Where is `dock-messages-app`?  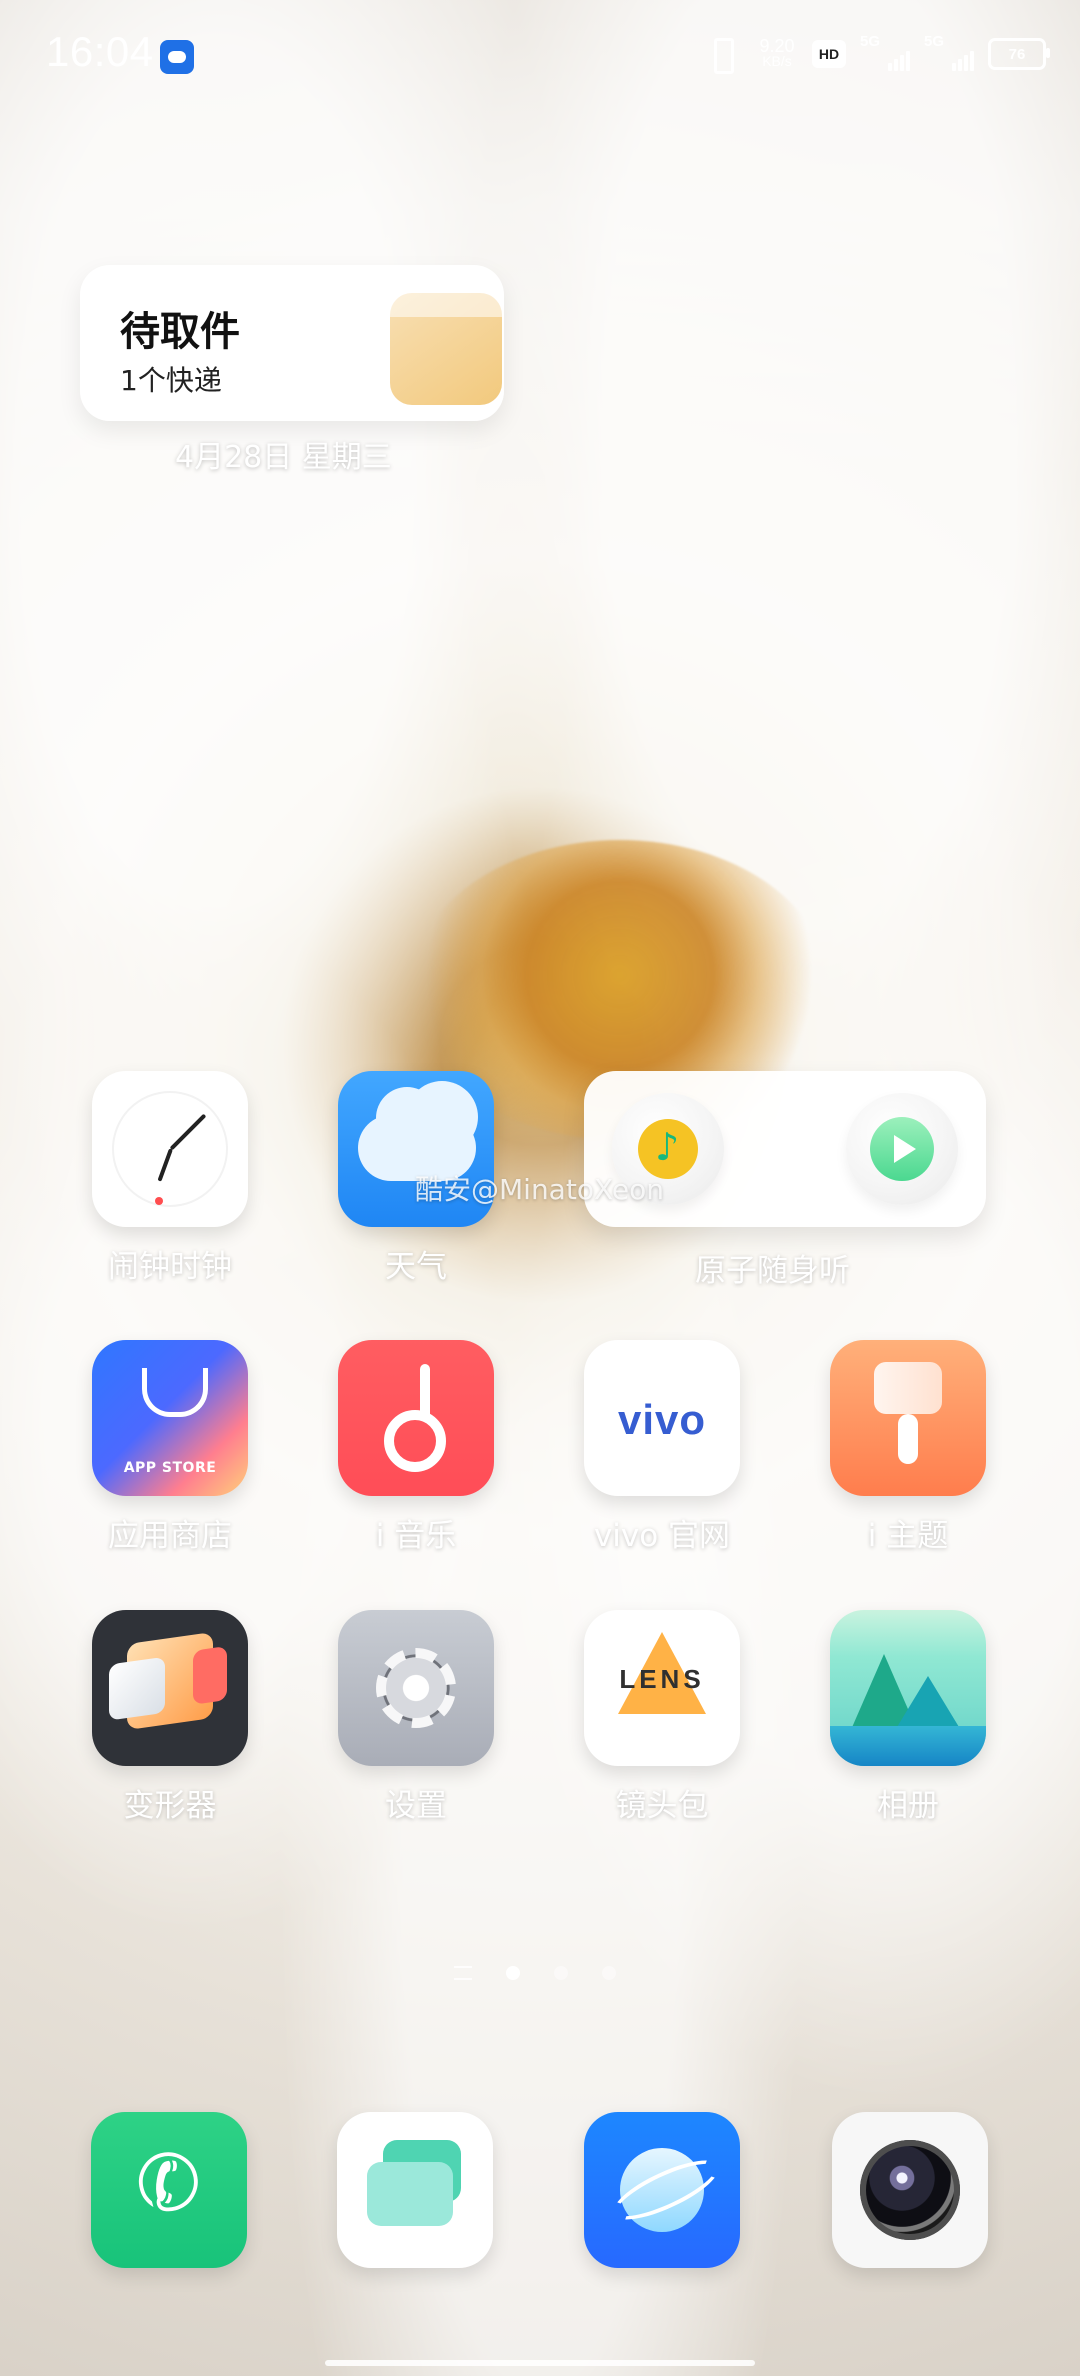
dock-messages-app is located at coordinates (415, 2190).